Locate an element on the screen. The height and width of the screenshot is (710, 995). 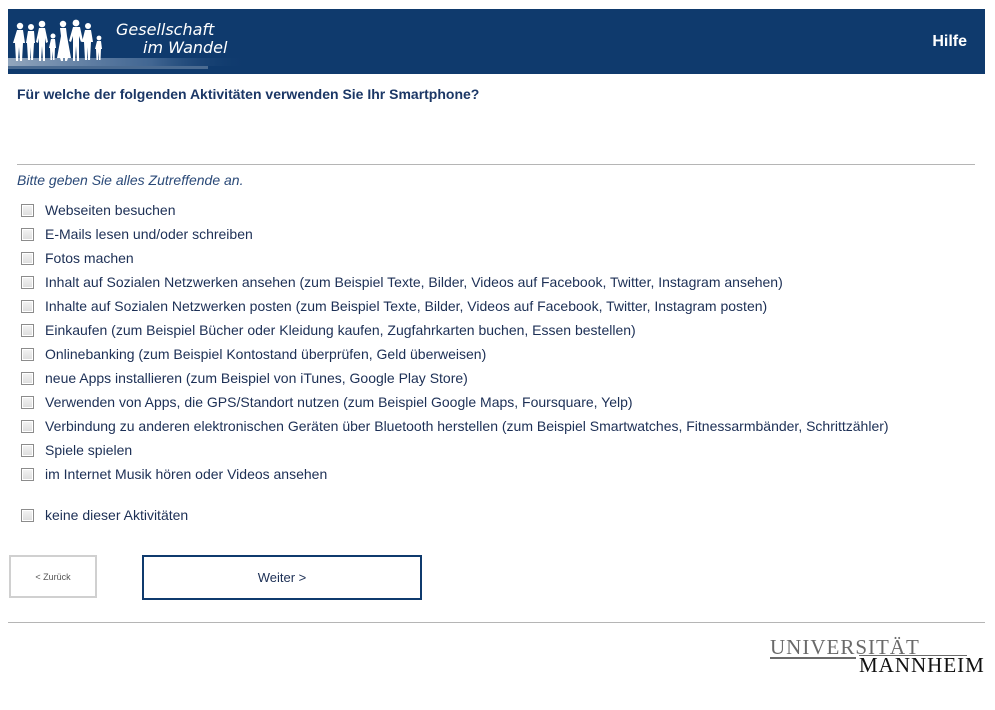
option-fotos: Fotos machen is located at coordinates (77, 258).